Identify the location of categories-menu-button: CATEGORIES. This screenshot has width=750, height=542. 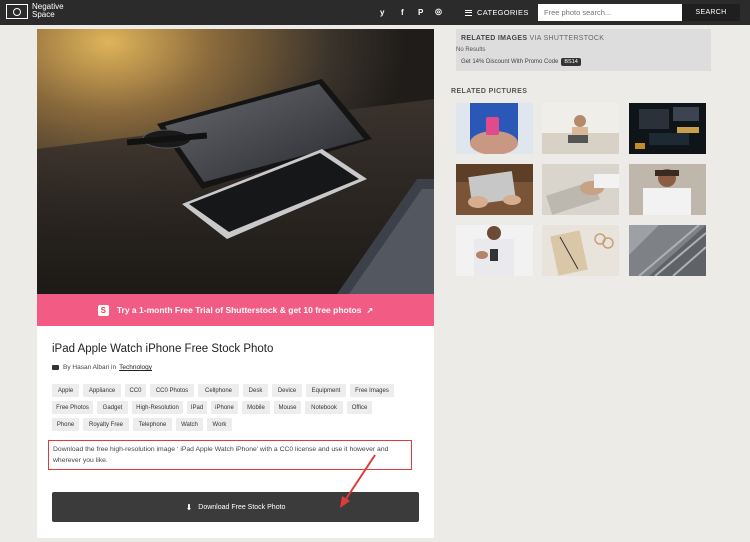
(497, 12).